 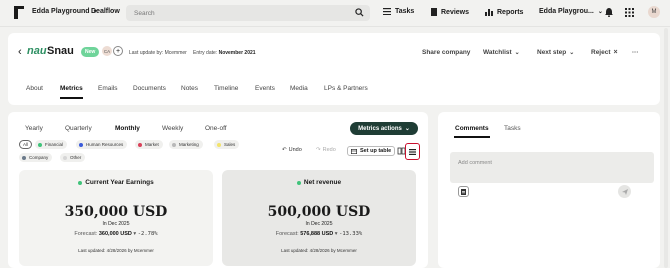 What do you see at coordinates (158, 53) in the screenshot?
I see `last-update: Last update by: Mcemmer` at bounding box center [158, 53].